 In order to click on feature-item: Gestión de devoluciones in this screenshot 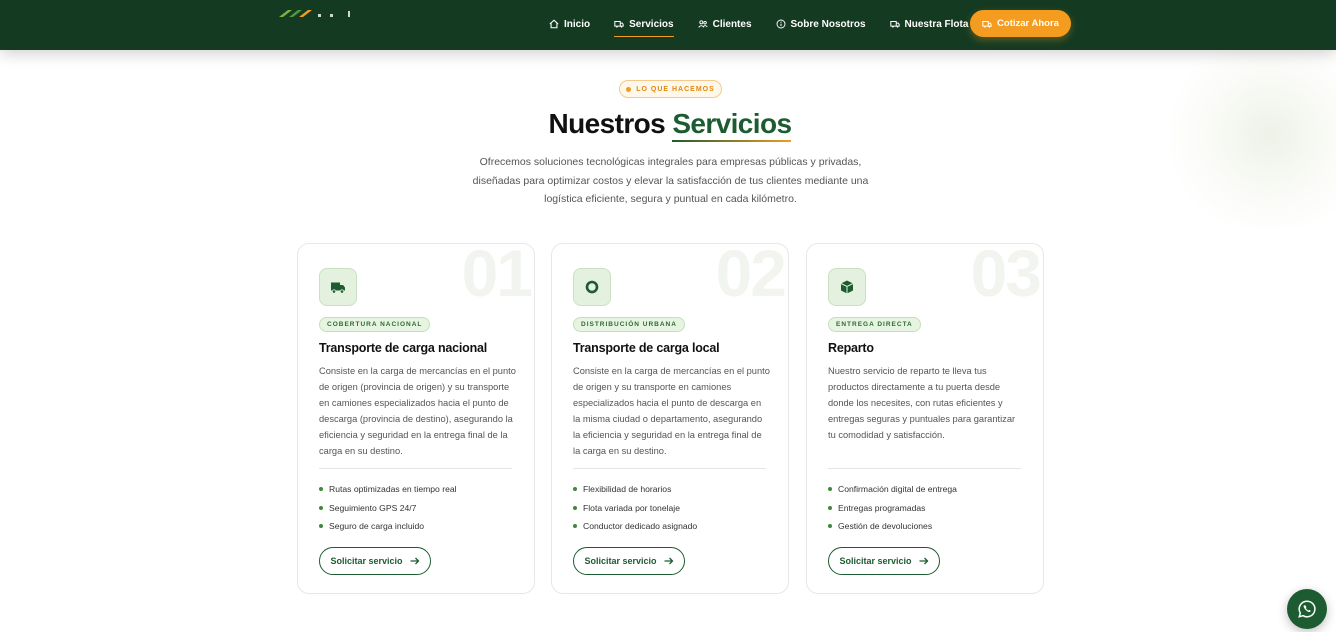, I will do `click(892, 526)`.